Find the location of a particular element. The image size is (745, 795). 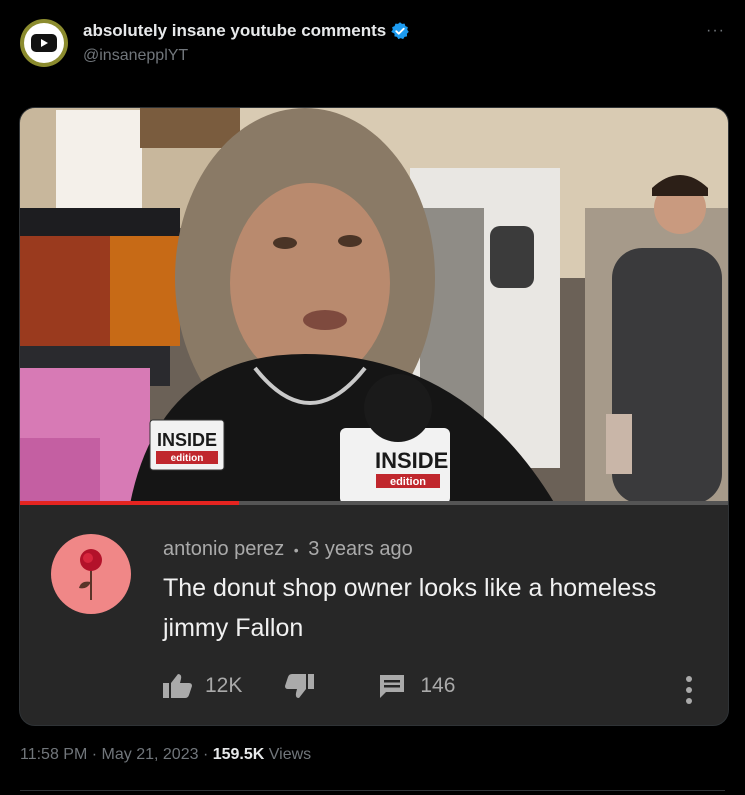

video-progress-fill is located at coordinates (130, 503).